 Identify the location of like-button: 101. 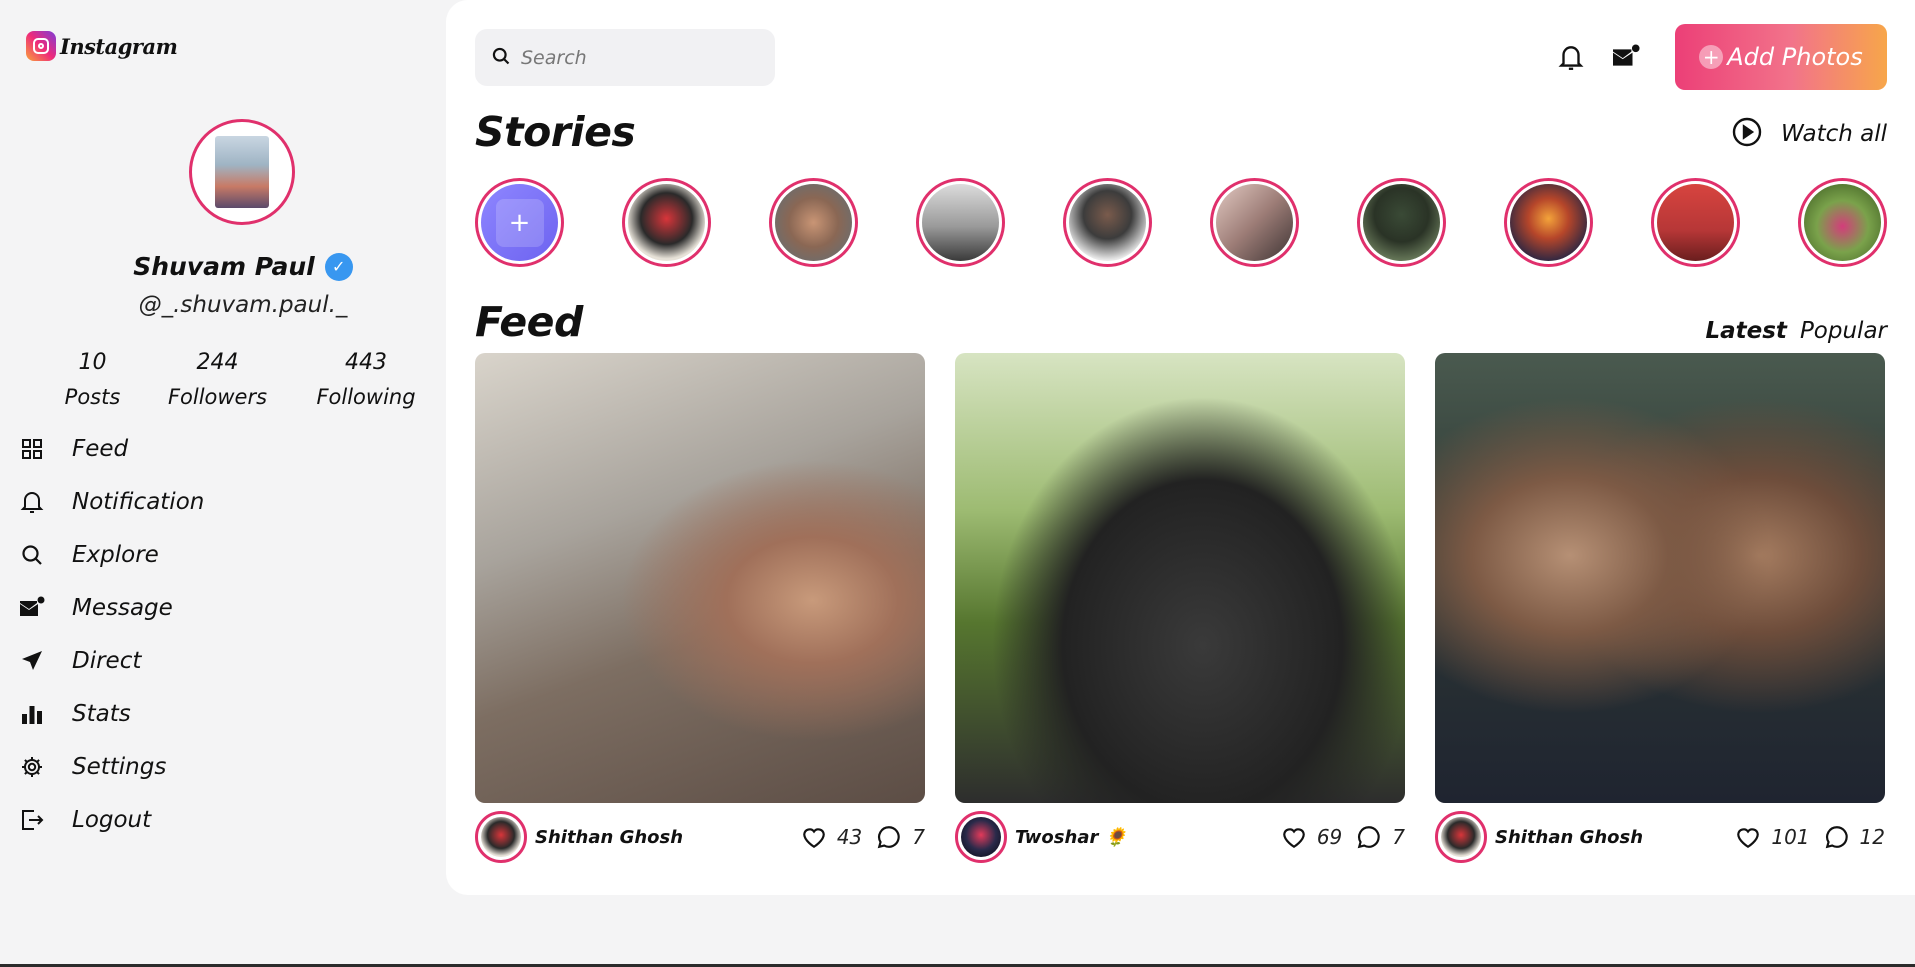
(1772, 837).